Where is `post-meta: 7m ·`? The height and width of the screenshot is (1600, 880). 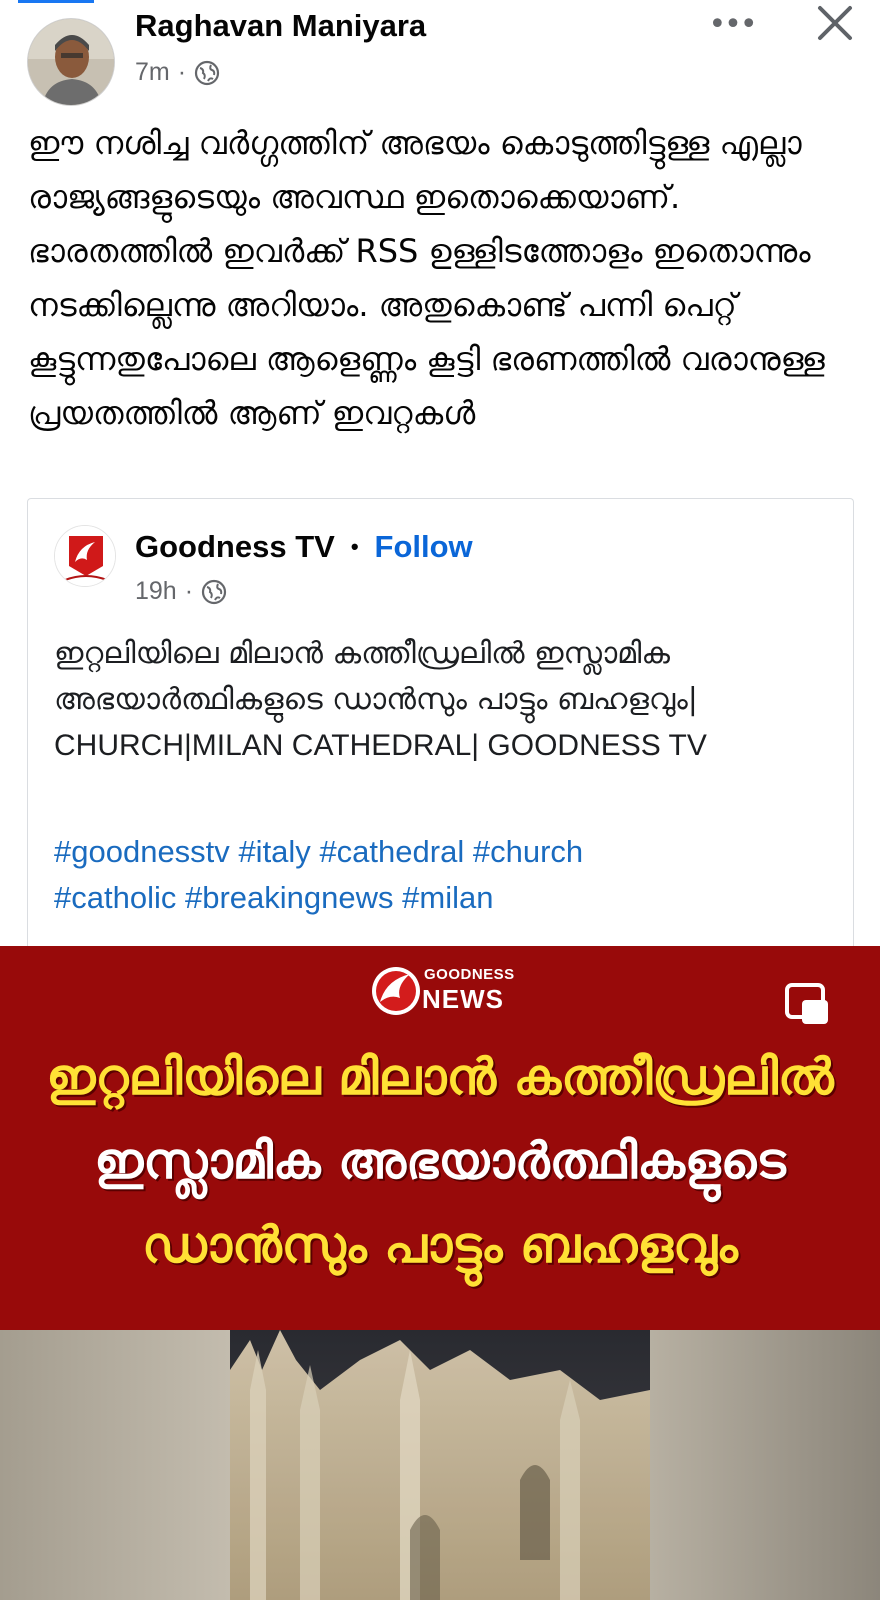 post-meta: 7m · is located at coordinates (177, 72).